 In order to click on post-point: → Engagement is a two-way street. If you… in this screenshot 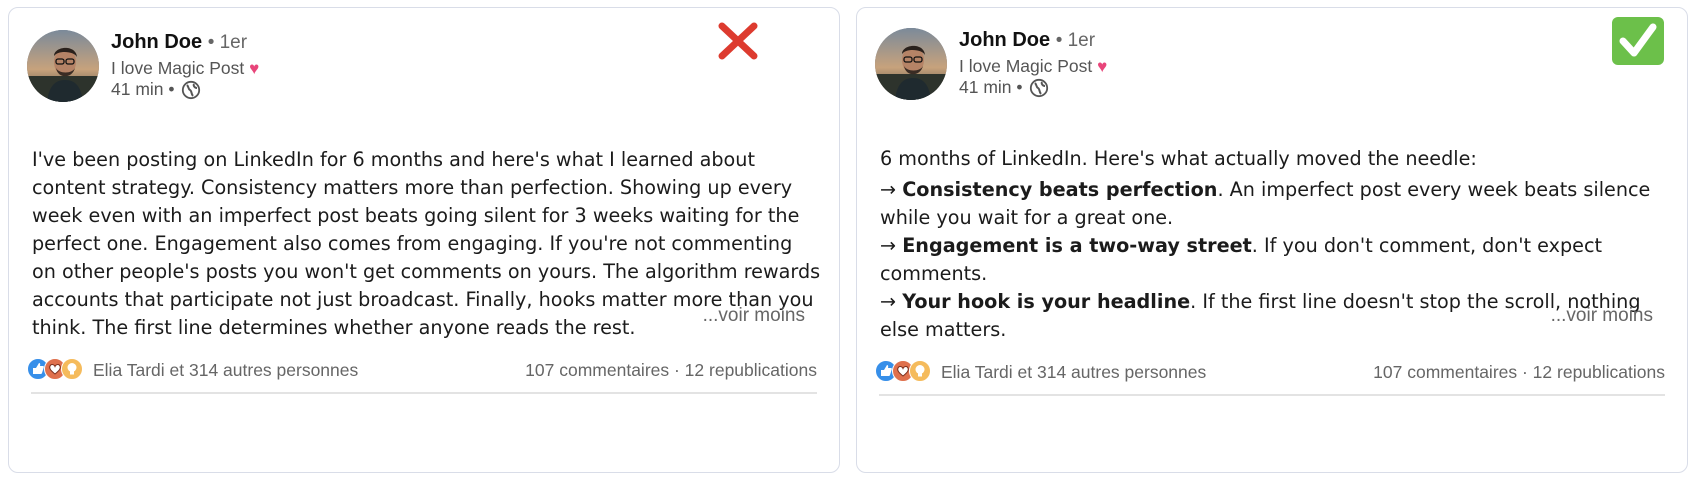, I will do `click(1241, 259)`.